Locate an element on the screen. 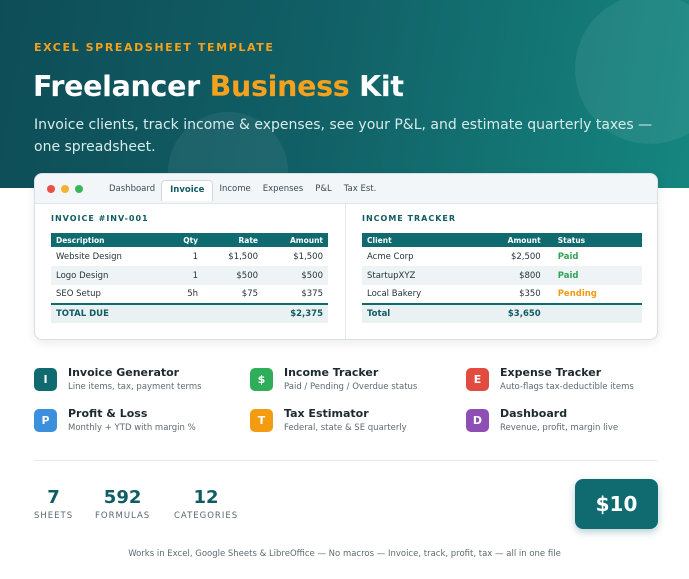 The image size is (689, 579). column-header: Amount is located at coordinates (508, 240).